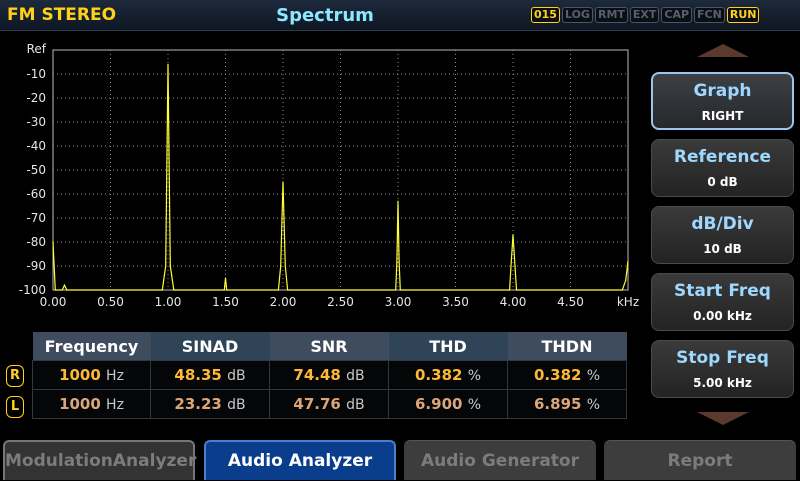 The image size is (800, 481). I want to click on indicator-run: RUN, so click(743, 15).